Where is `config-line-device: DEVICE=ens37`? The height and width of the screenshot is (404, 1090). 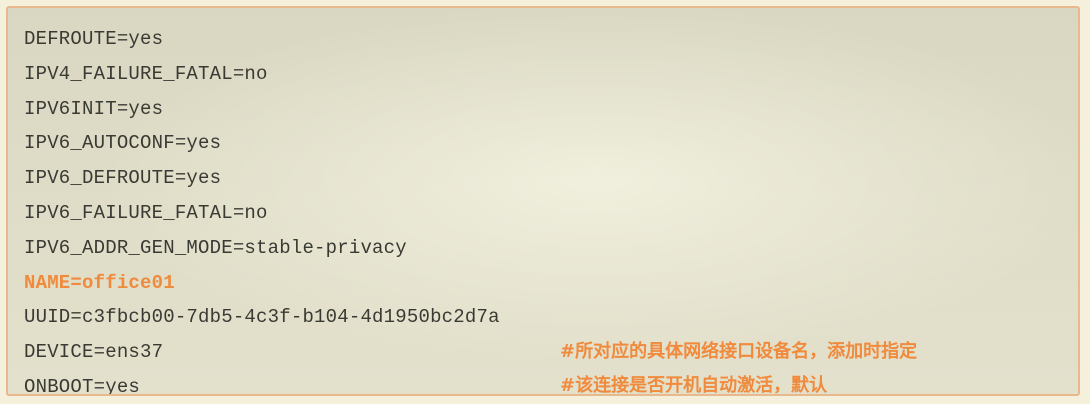 config-line-device: DEVICE=ens37 is located at coordinates (94, 352).